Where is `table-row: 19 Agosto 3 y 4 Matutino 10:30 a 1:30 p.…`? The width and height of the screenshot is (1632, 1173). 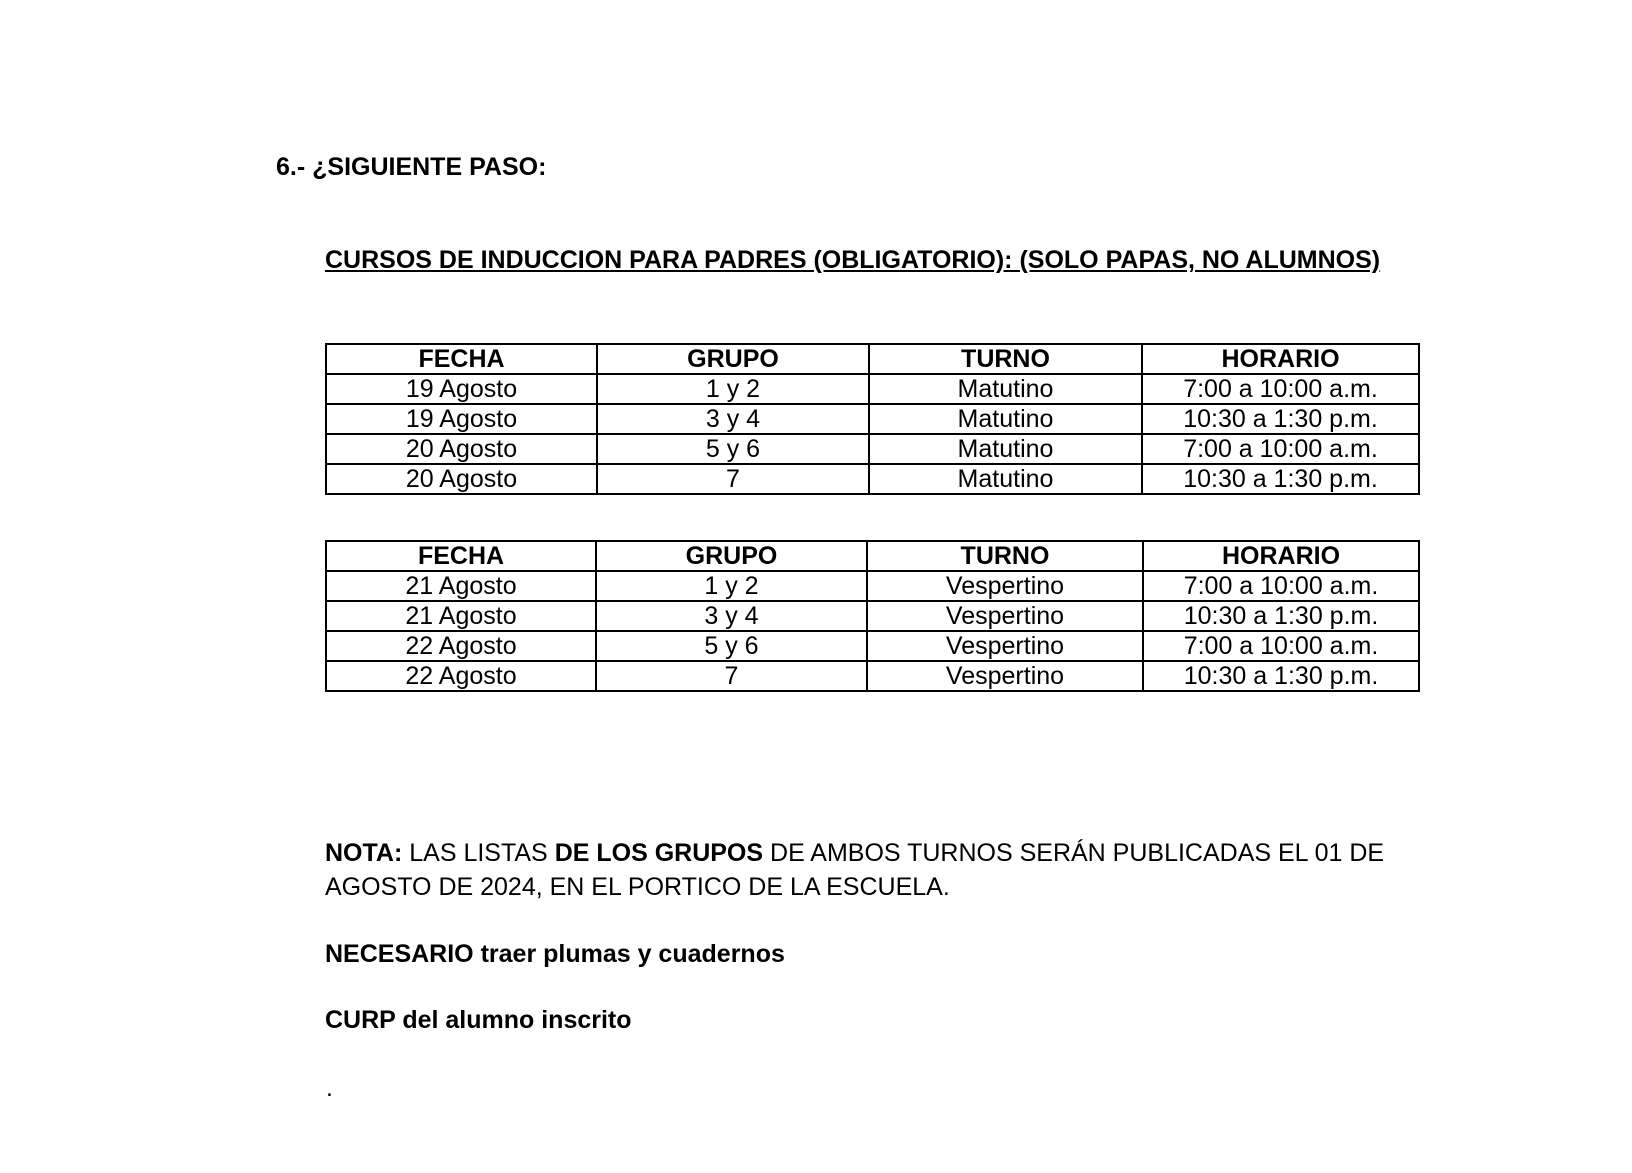 table-row: 19 Agosto 3 y 4 Matutino 10:30 a 1:30 p.… is located at coordinates (872, 419).